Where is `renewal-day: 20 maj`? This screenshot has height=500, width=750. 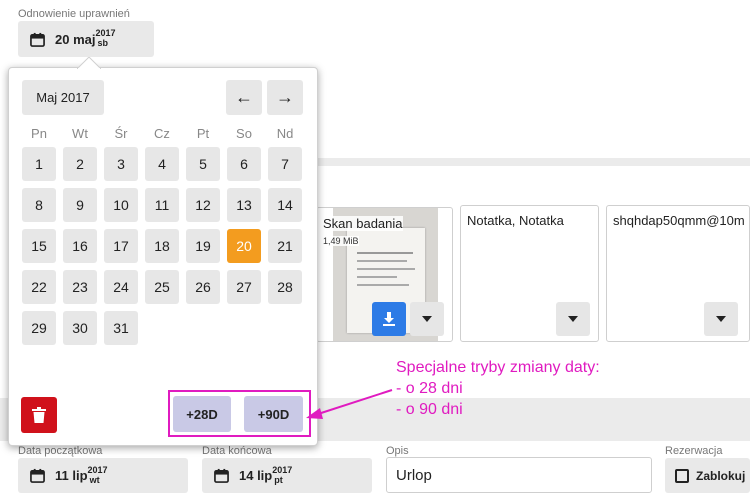 renewal-day: 20 maj is located at coordinates (75, 39).